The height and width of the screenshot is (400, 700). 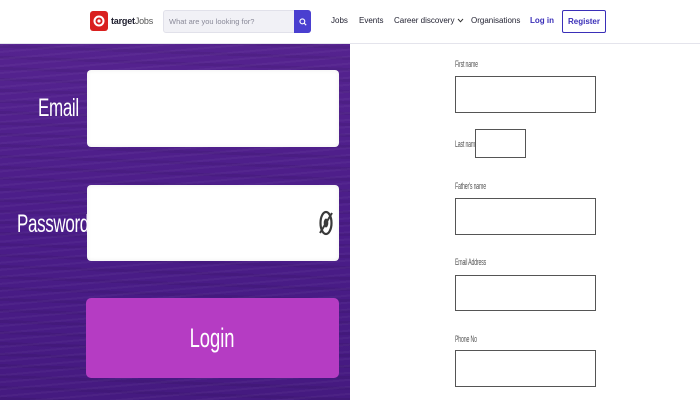 I want to click on email-label: Email, so click(x=58, y=108).